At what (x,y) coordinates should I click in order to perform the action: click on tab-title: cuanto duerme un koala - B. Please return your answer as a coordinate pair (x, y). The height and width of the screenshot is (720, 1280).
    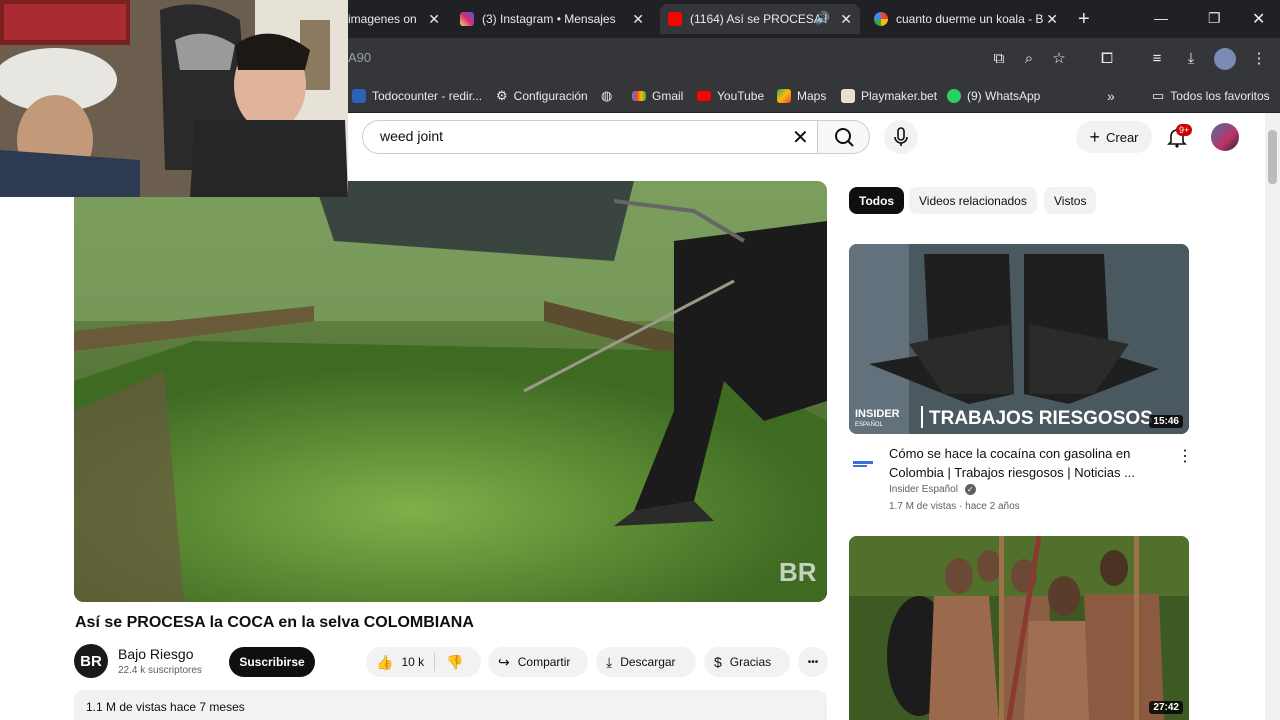
    Looking at the image, I should click on (970, 19).